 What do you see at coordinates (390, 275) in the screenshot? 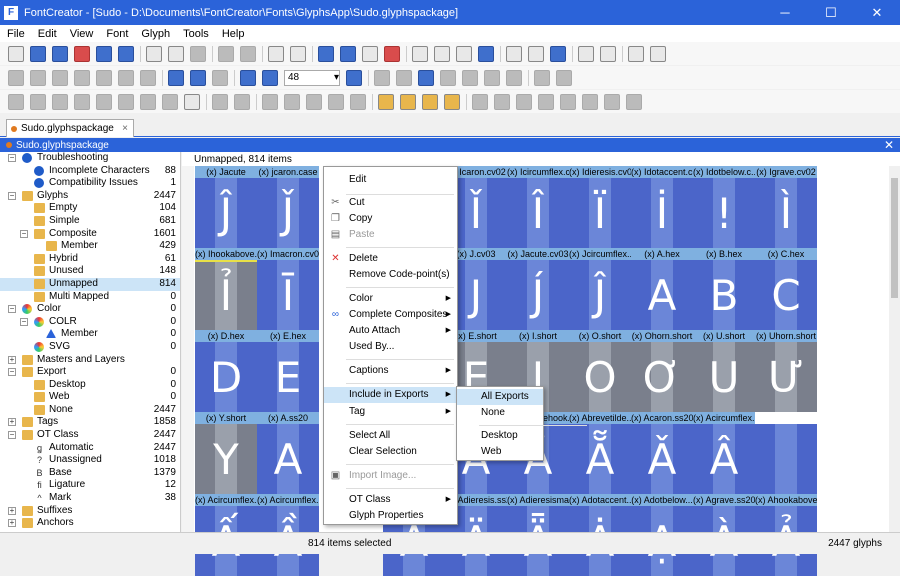
I see `menu-item-remove-code-point-s: Remove Code-point(s)` at bounding box center [390, 275].